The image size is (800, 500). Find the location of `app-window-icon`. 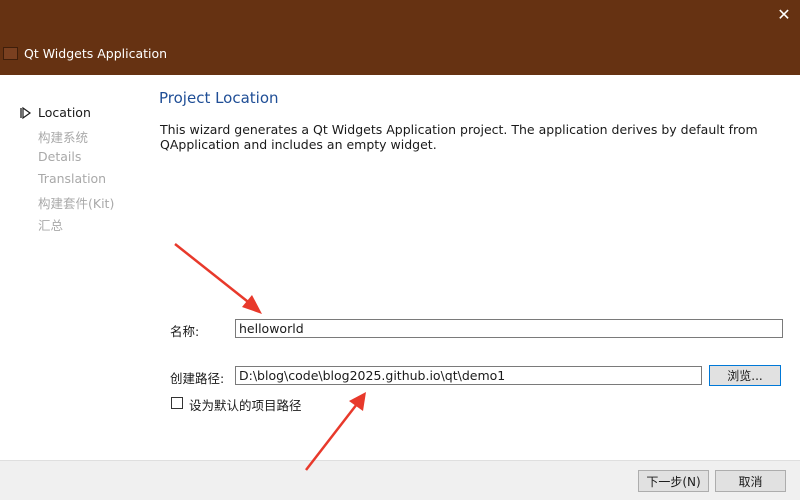

app-window-icon is located at coordinates (10, 53).